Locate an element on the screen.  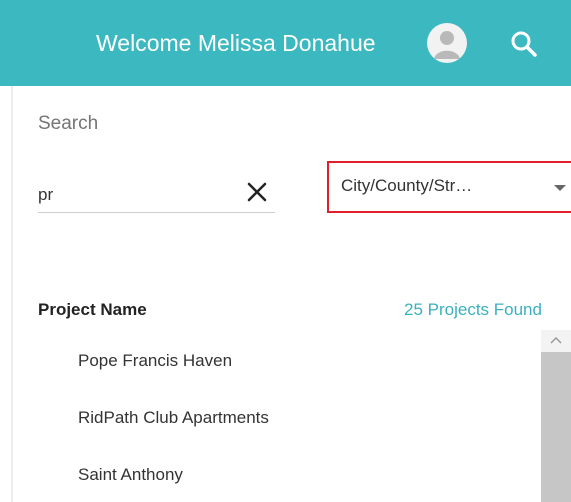
project-list-scrollbar is located at coordinates (556, 416).